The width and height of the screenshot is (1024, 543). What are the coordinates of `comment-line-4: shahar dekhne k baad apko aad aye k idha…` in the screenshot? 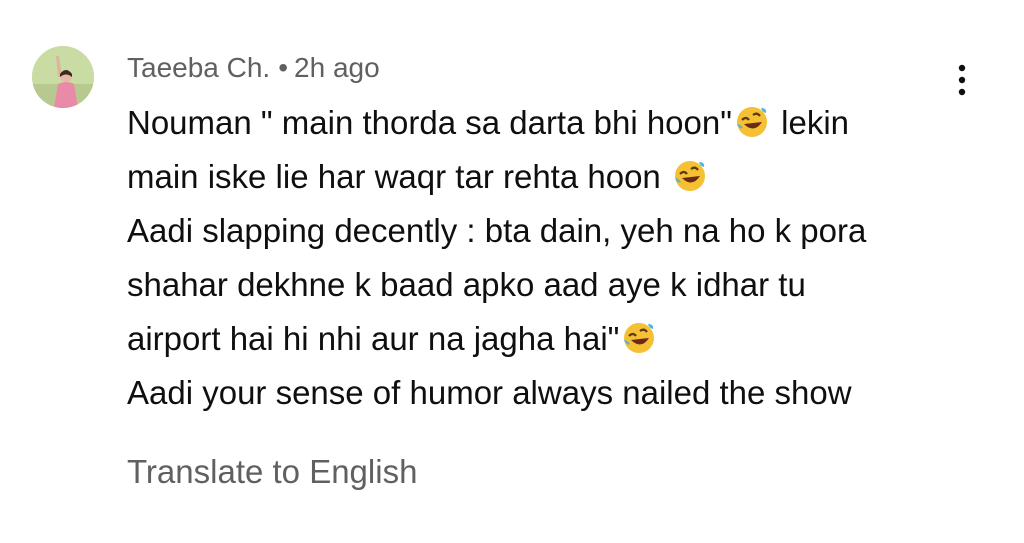 It's located at (466, 284).